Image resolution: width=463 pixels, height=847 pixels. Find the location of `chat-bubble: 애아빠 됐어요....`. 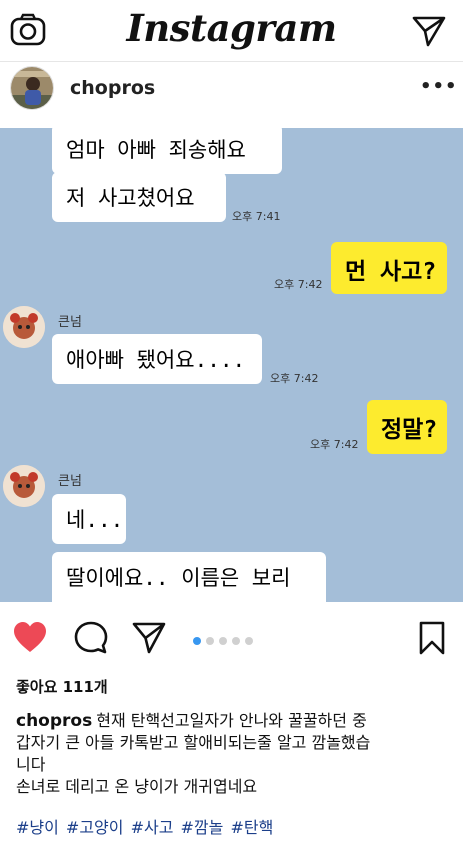

chat-bubble: 애아빠 됐어요.... is located at coordinates (157, 359).